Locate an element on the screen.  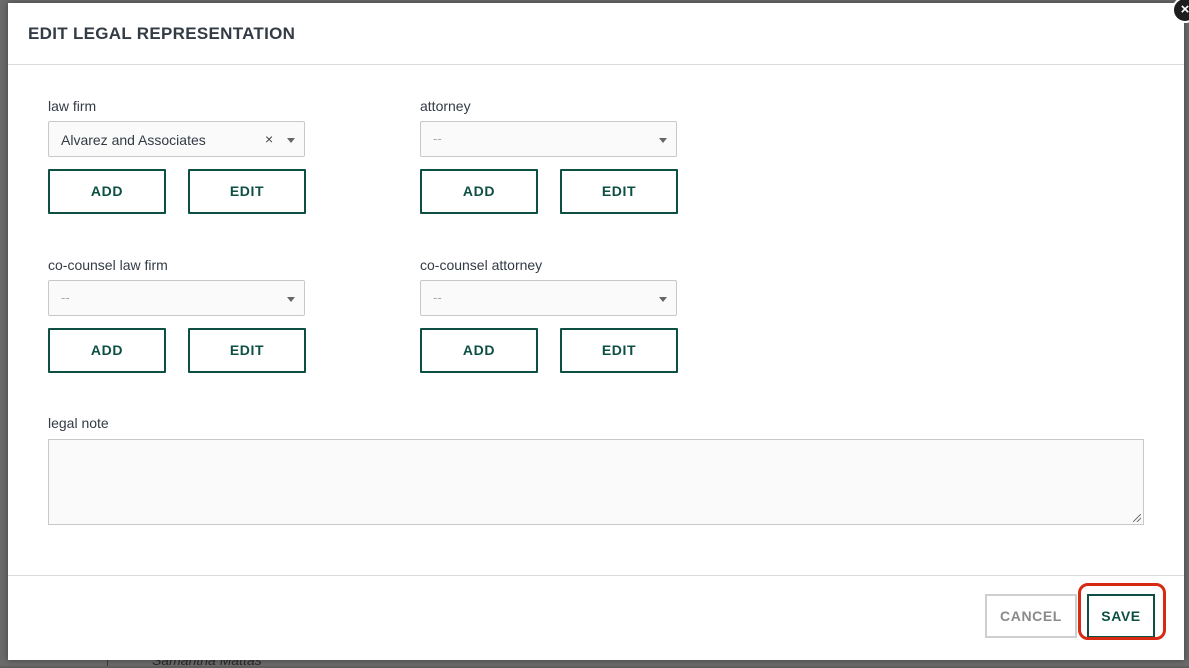
attorney-add-button: ADD is located at coordinates (479, 191).